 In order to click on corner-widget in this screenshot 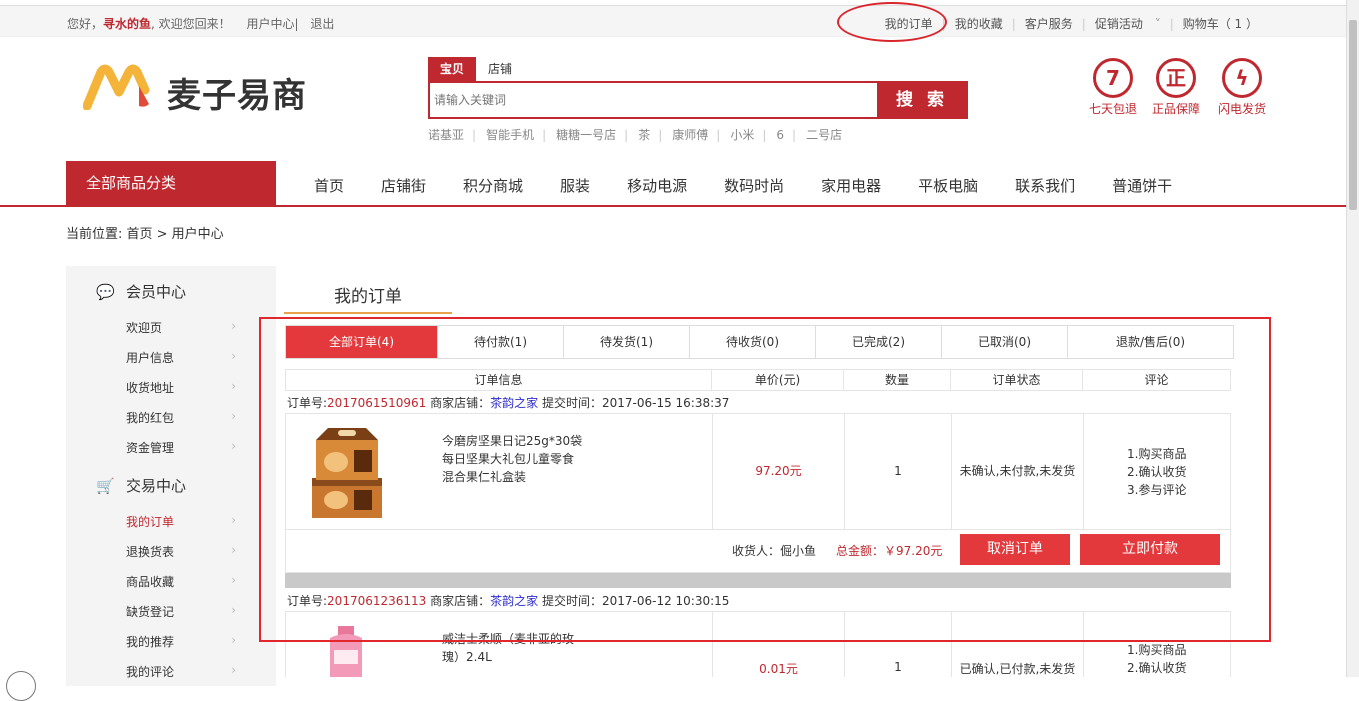, I will do `click(21, 686)`.